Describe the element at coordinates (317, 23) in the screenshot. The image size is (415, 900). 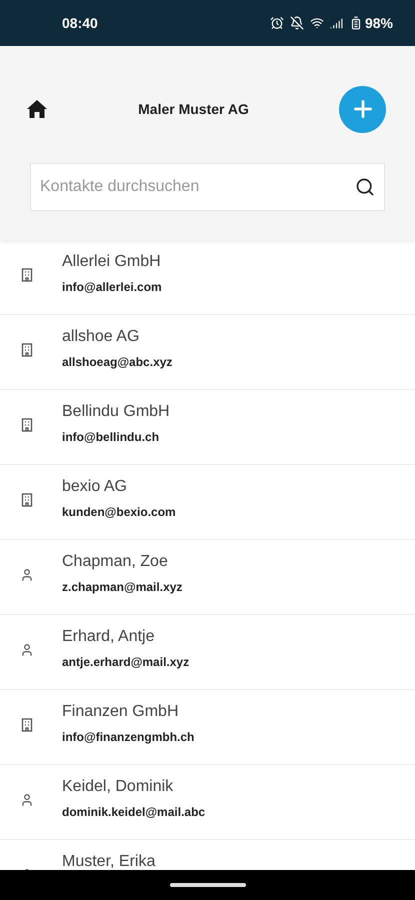
I see `wifi-icon` at that location.